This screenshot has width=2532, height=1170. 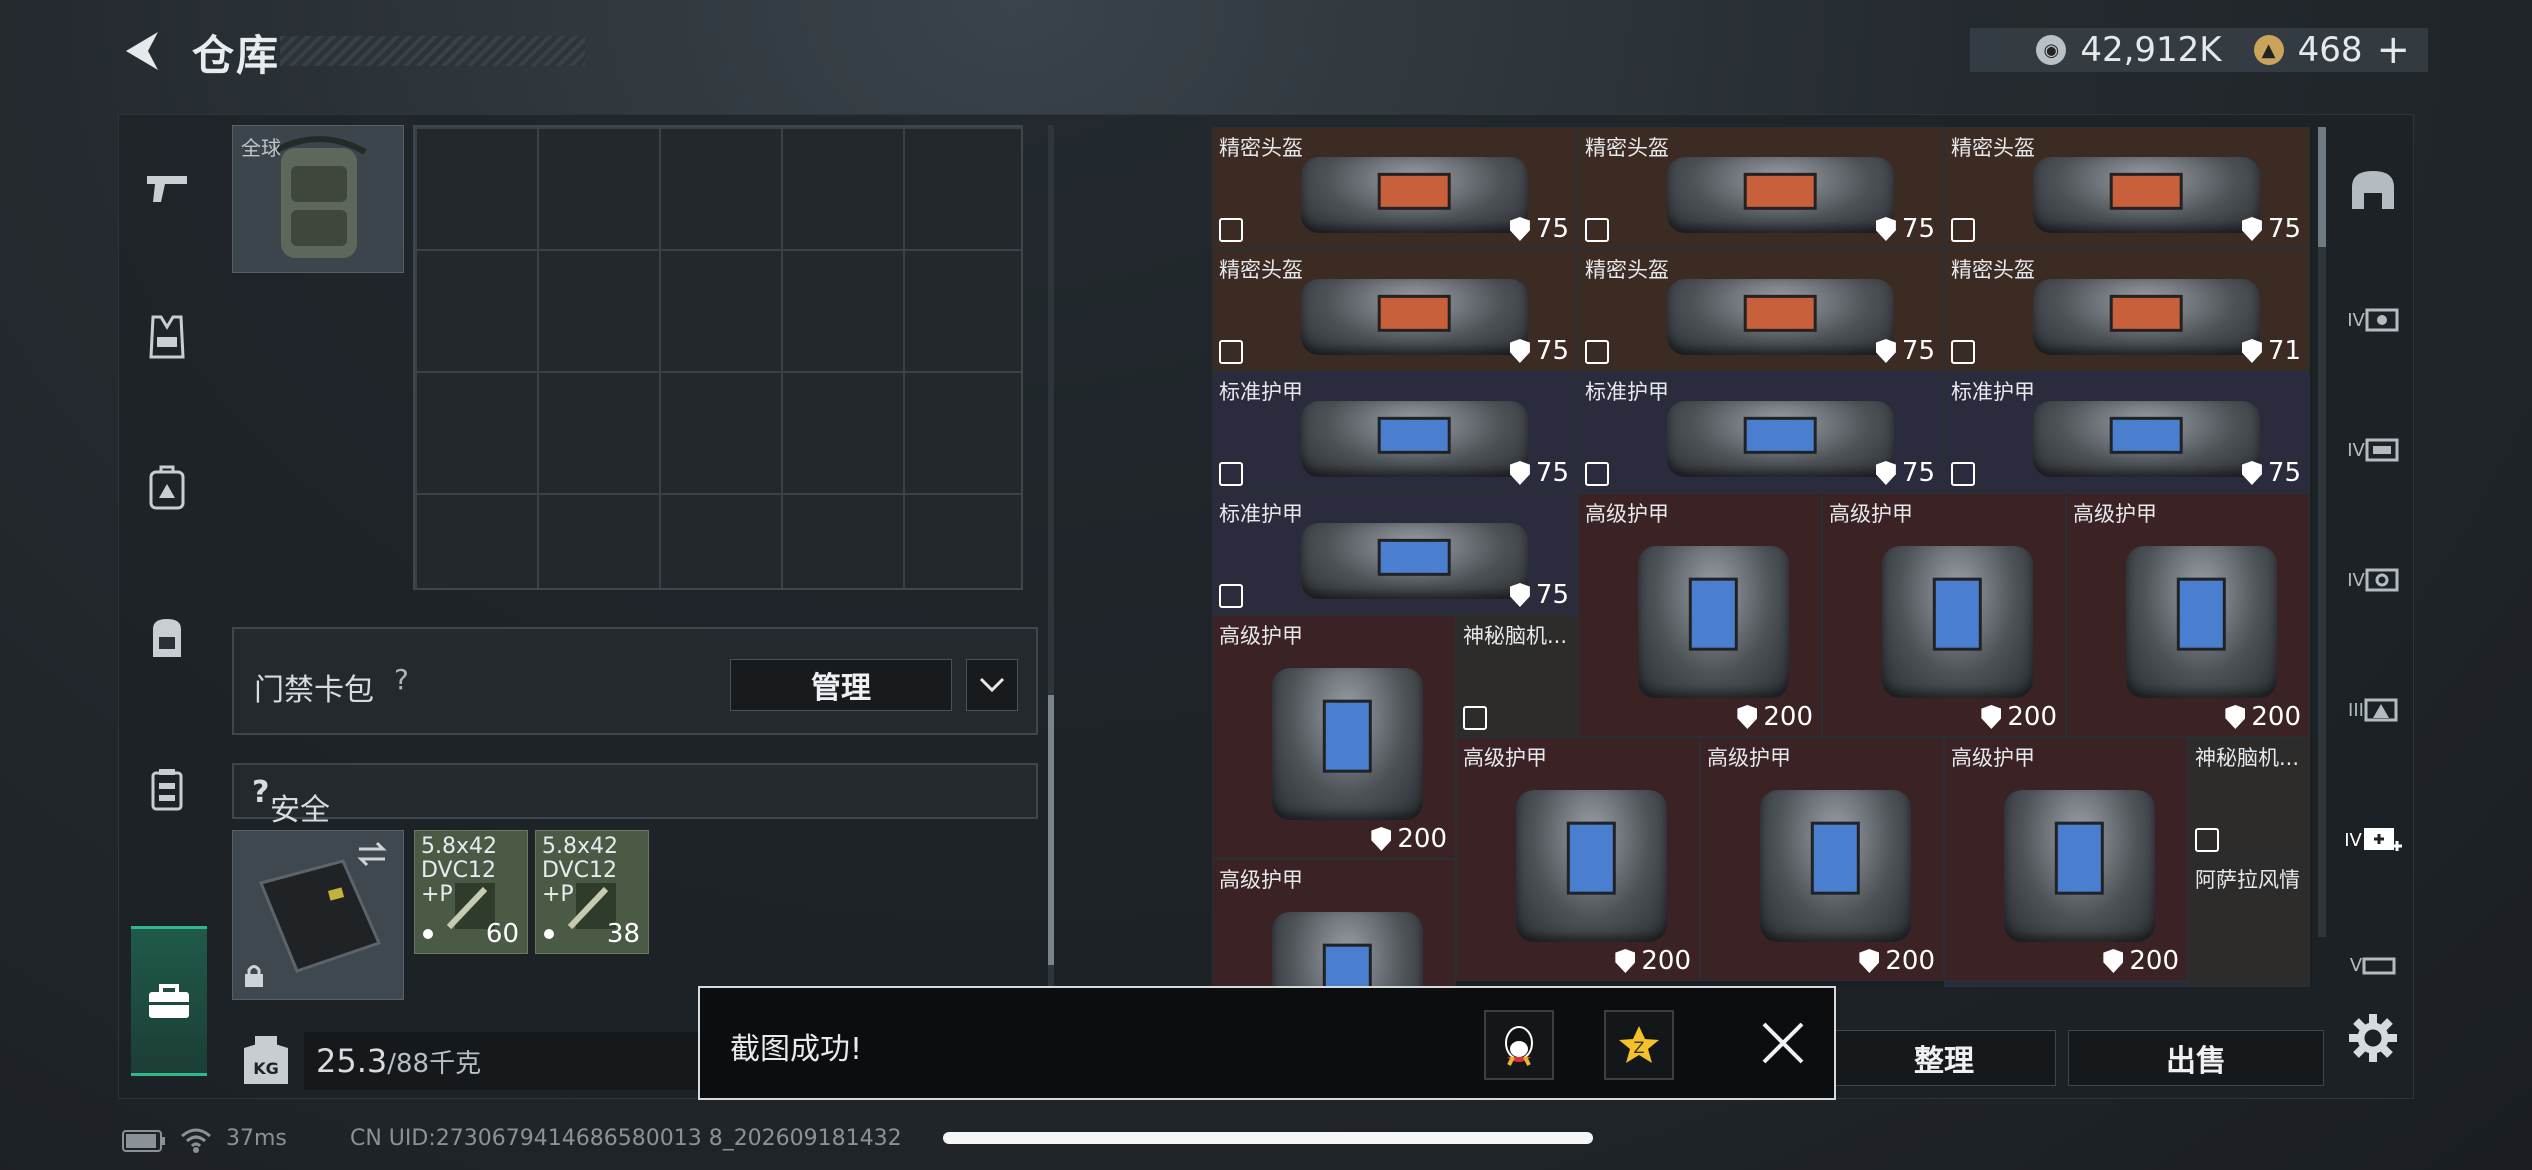 I want to click on medkit-iv-filter-icon: IV, so click(x=2373, y=840).